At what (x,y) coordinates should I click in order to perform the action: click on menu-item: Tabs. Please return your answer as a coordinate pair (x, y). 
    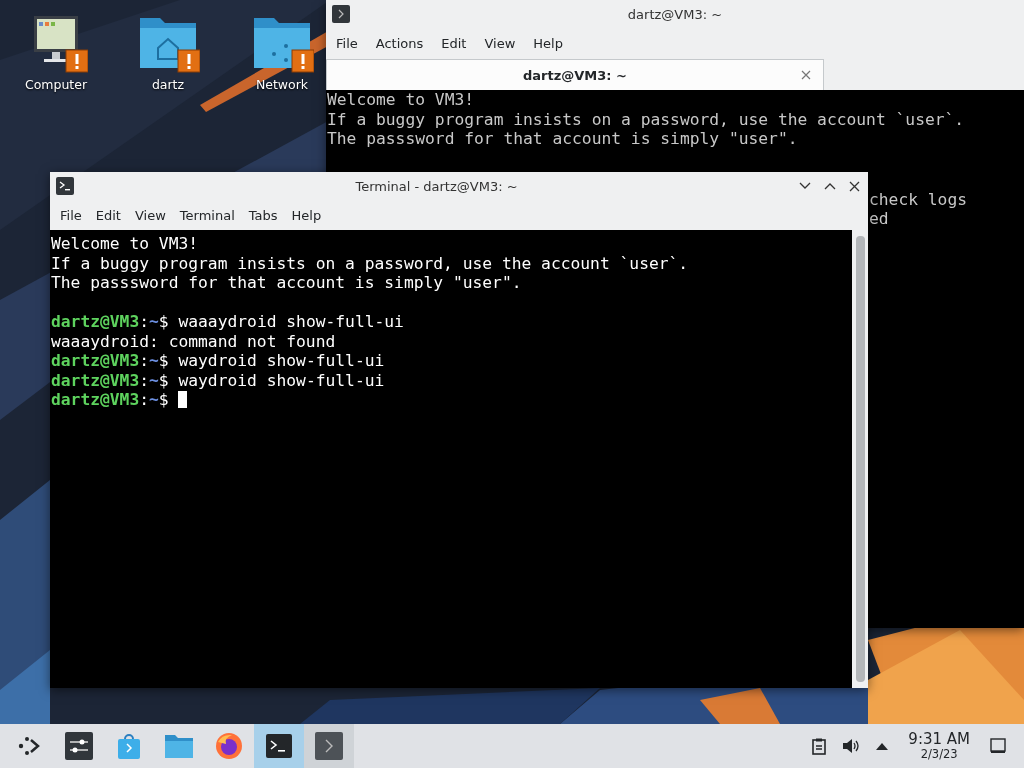
    Looking at the image, I should click on (263, 215).